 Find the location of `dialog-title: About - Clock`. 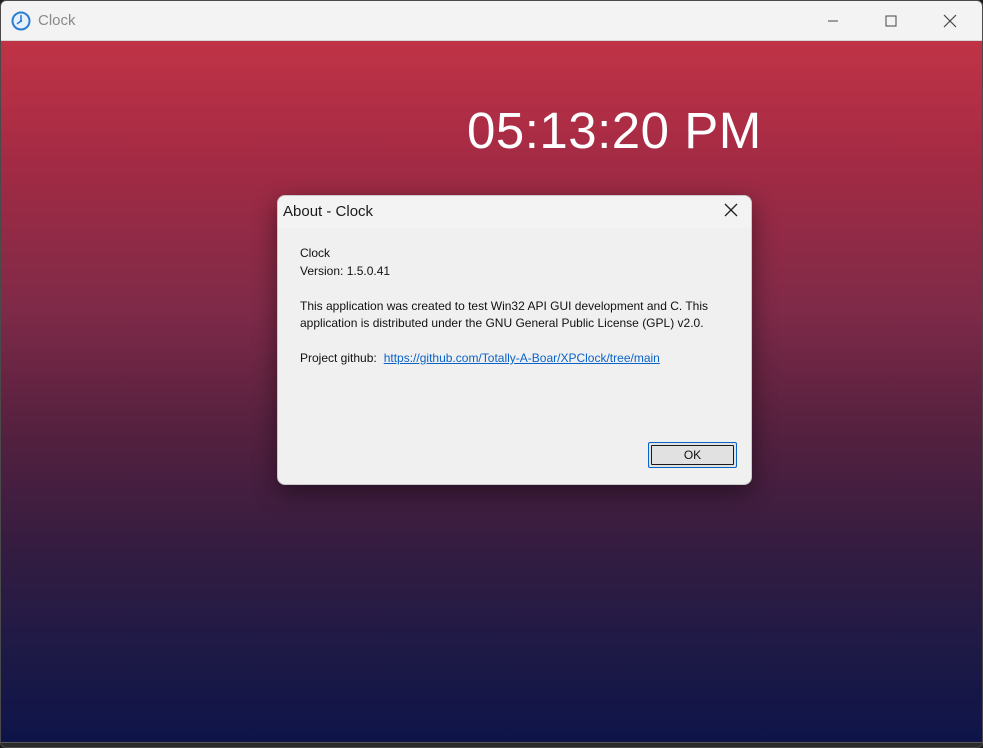

dialog-title: About - Clock is located at coordinates (328, 211).